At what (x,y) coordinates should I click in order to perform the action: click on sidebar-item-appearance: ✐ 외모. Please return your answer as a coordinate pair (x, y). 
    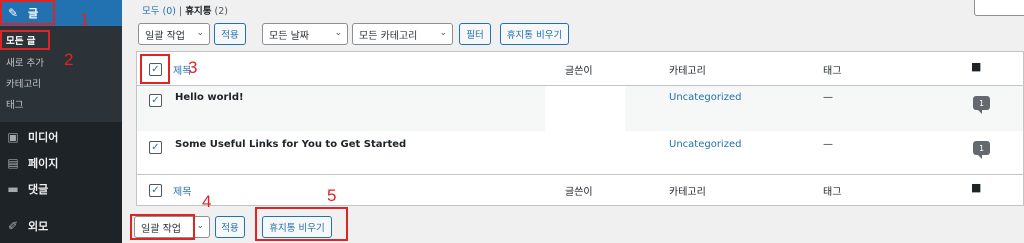
    Looking at the image, I should click on (61, 226).